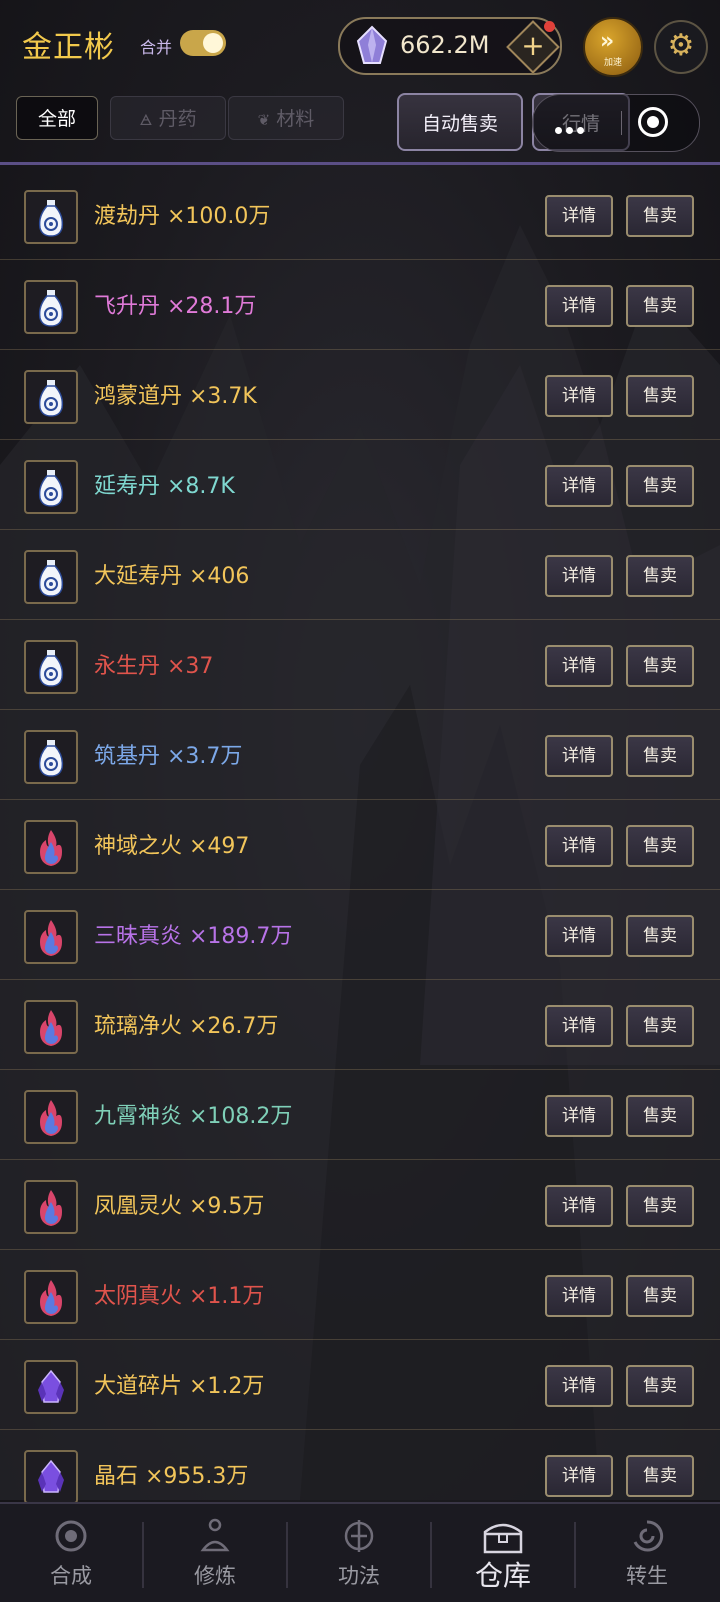 The height and width of the screenshot is (1602, 720). What do you see at coordinates (215, 1553) in the screenshot?
I see `nav-cultivate: 修炼` at bounding box center [215, 1553].